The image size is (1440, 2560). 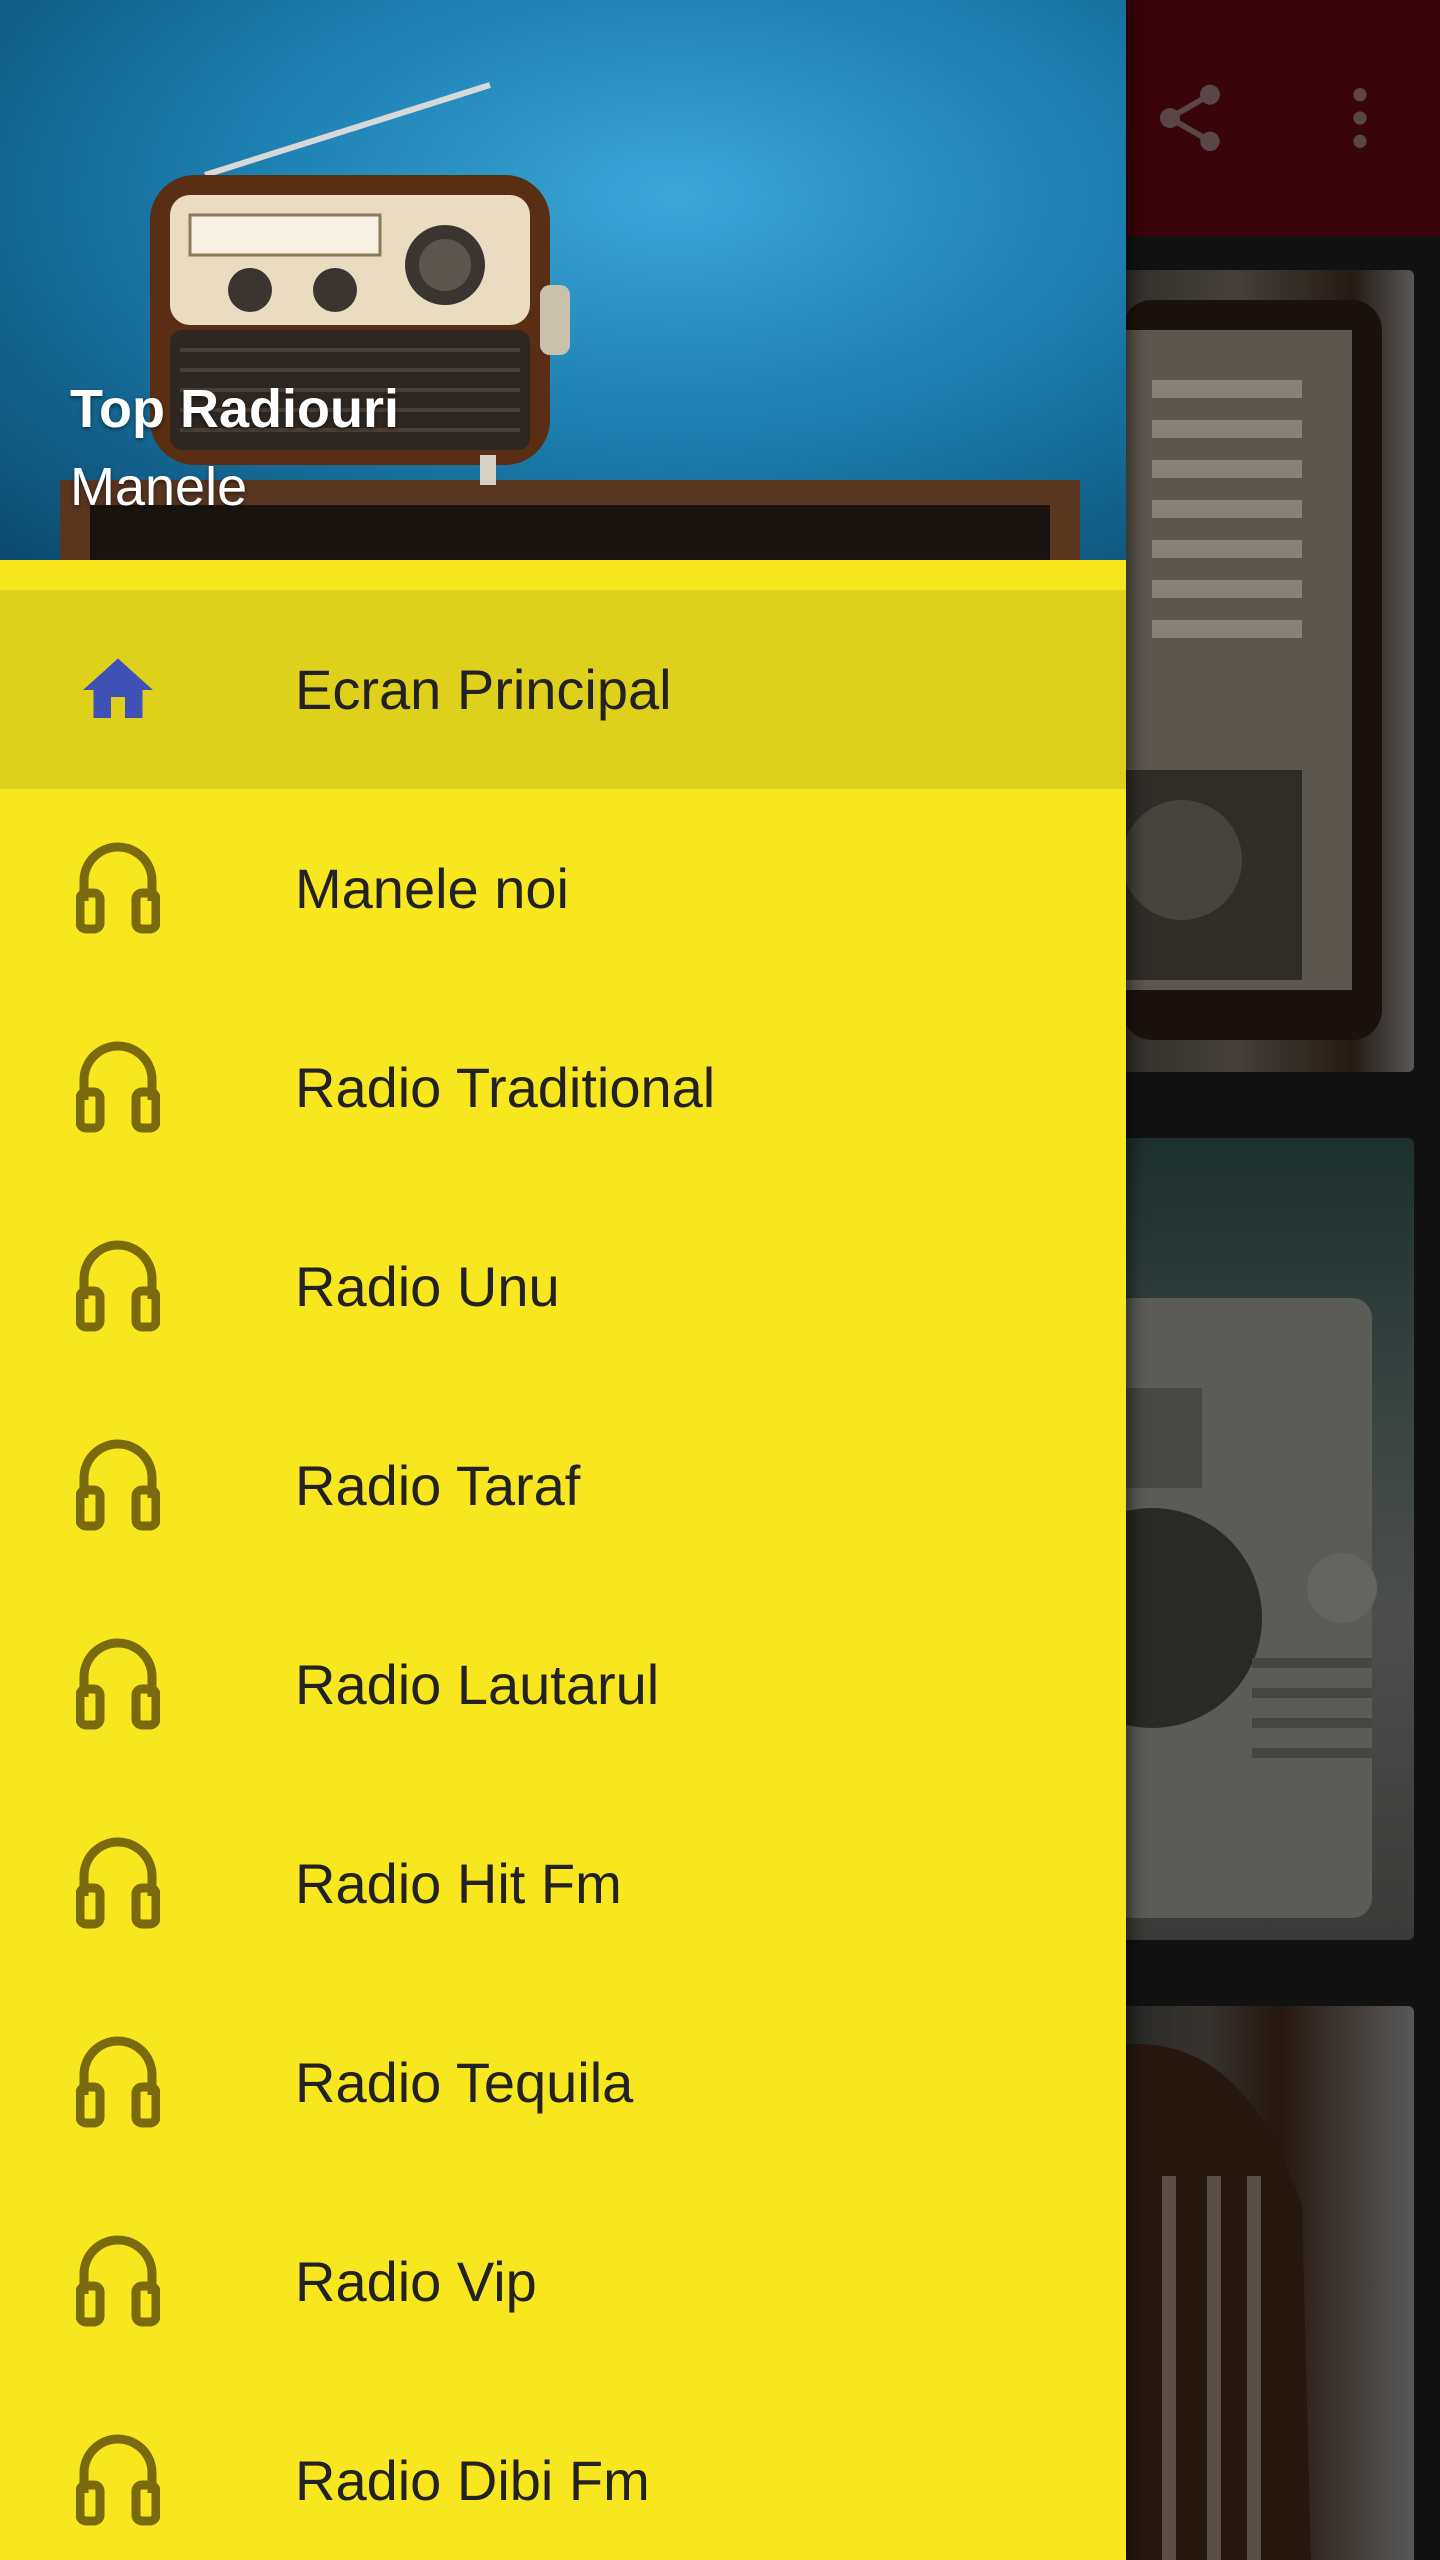 I want to click on menu-item-label: Radio Lautarul, so click(x=477, y=1684).